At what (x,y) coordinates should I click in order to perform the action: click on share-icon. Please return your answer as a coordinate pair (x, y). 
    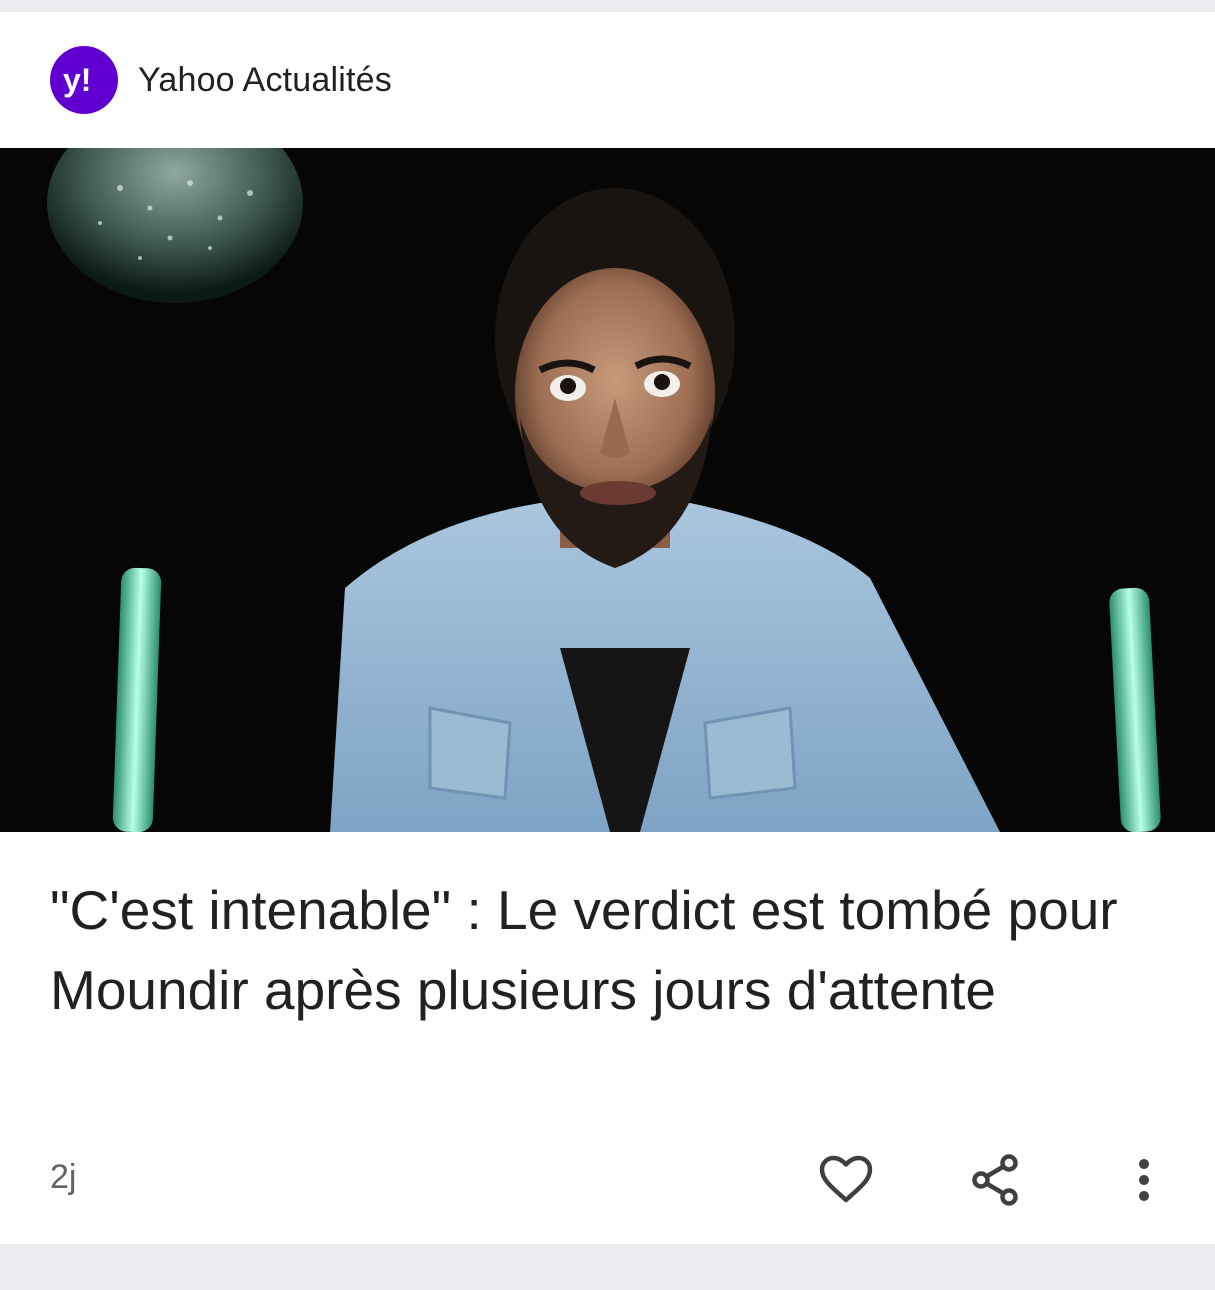
    Looking at the image, I should click on (995, 1182).